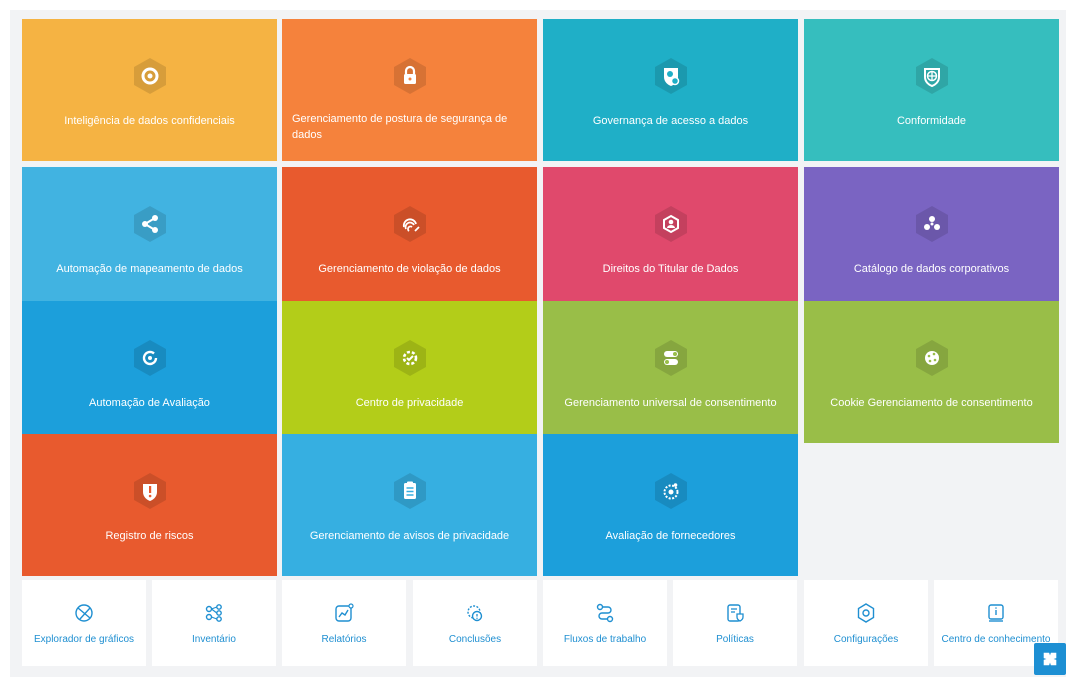 The image size is (1066, 677). Describe the element at coordinates (671, 358) in the screenshot. I see `toggle-icon` at that location.